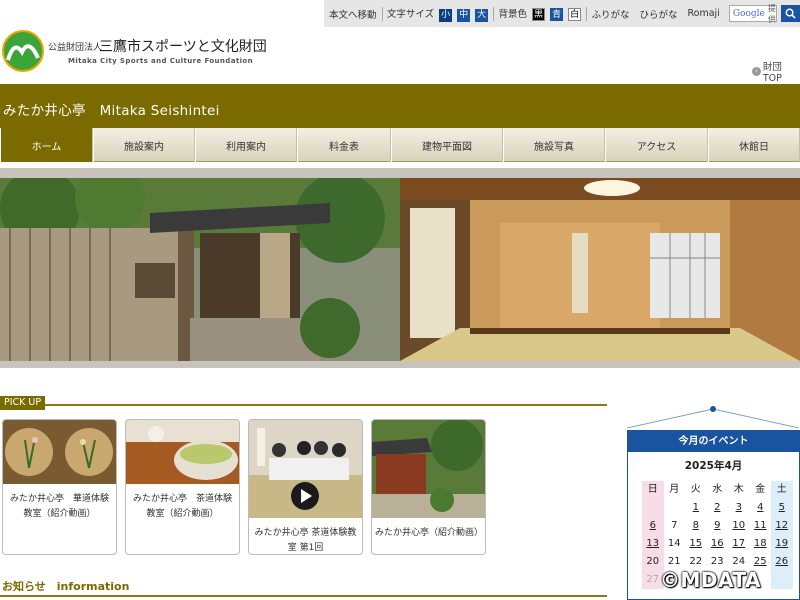  Describe the element at coordinates (748, 13) in the screenshot. I see `google-brand: Google` at that location.